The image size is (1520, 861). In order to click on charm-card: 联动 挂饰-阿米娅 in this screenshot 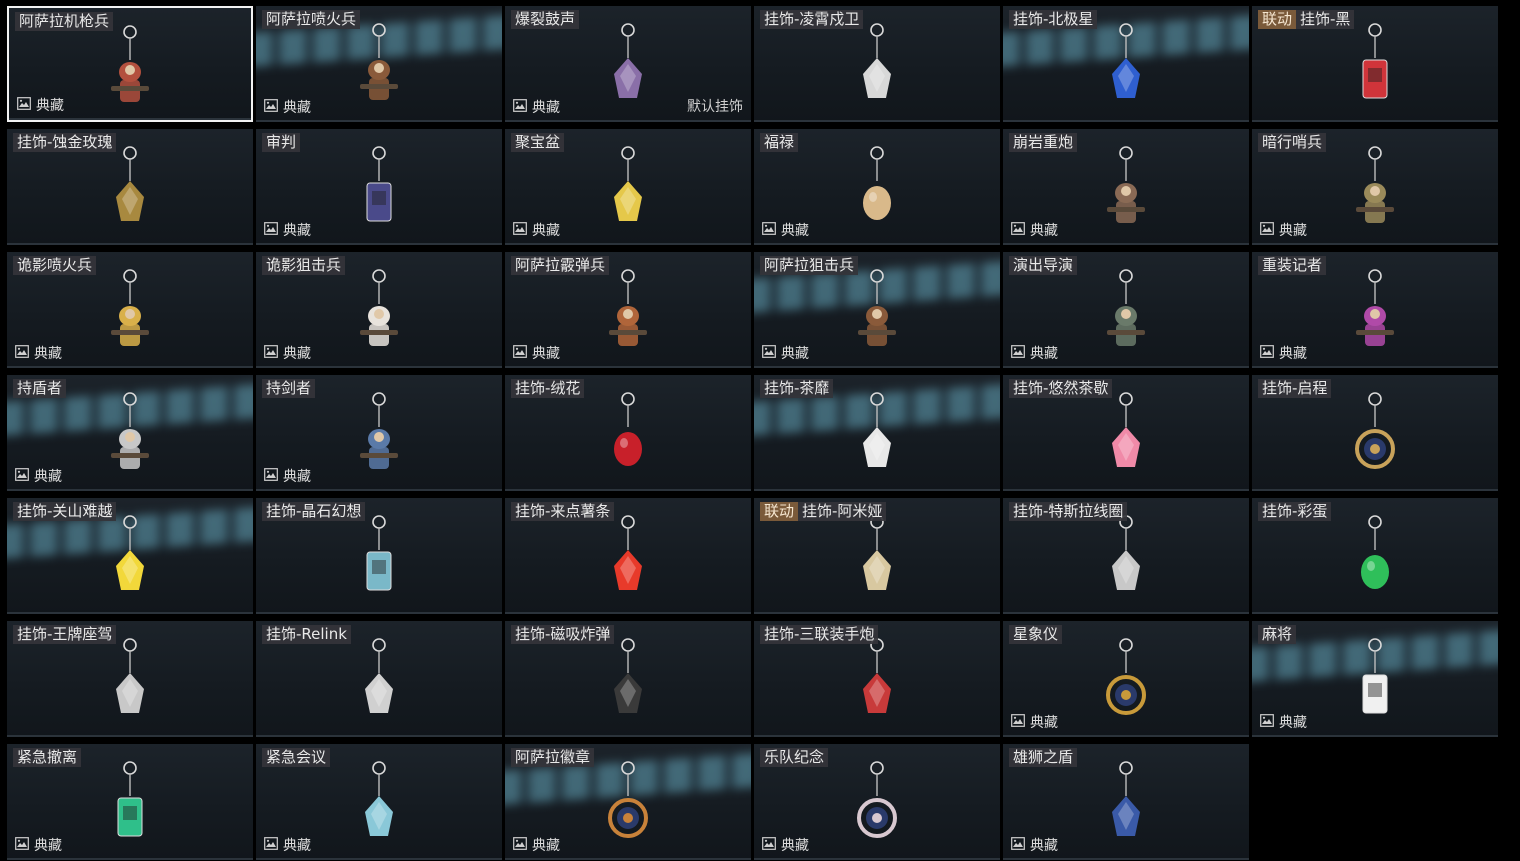, I will do `click(877, 556)`.